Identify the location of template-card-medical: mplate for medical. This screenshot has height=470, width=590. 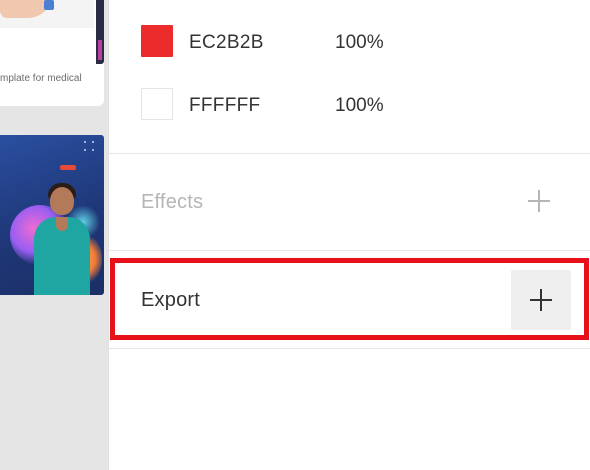
(52, 53).